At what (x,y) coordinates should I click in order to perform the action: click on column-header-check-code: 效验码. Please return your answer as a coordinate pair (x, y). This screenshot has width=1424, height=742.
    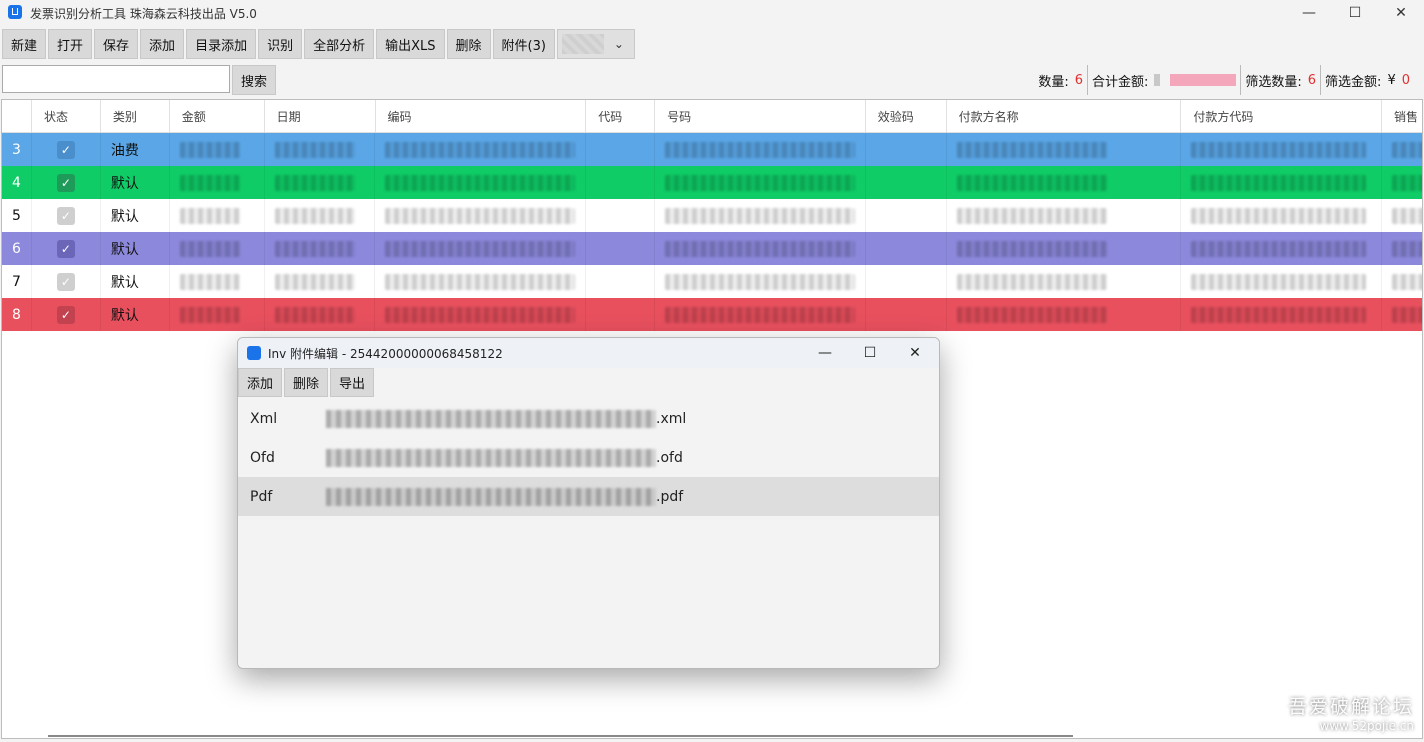
    Looking at the image, I should click on (906, 116).